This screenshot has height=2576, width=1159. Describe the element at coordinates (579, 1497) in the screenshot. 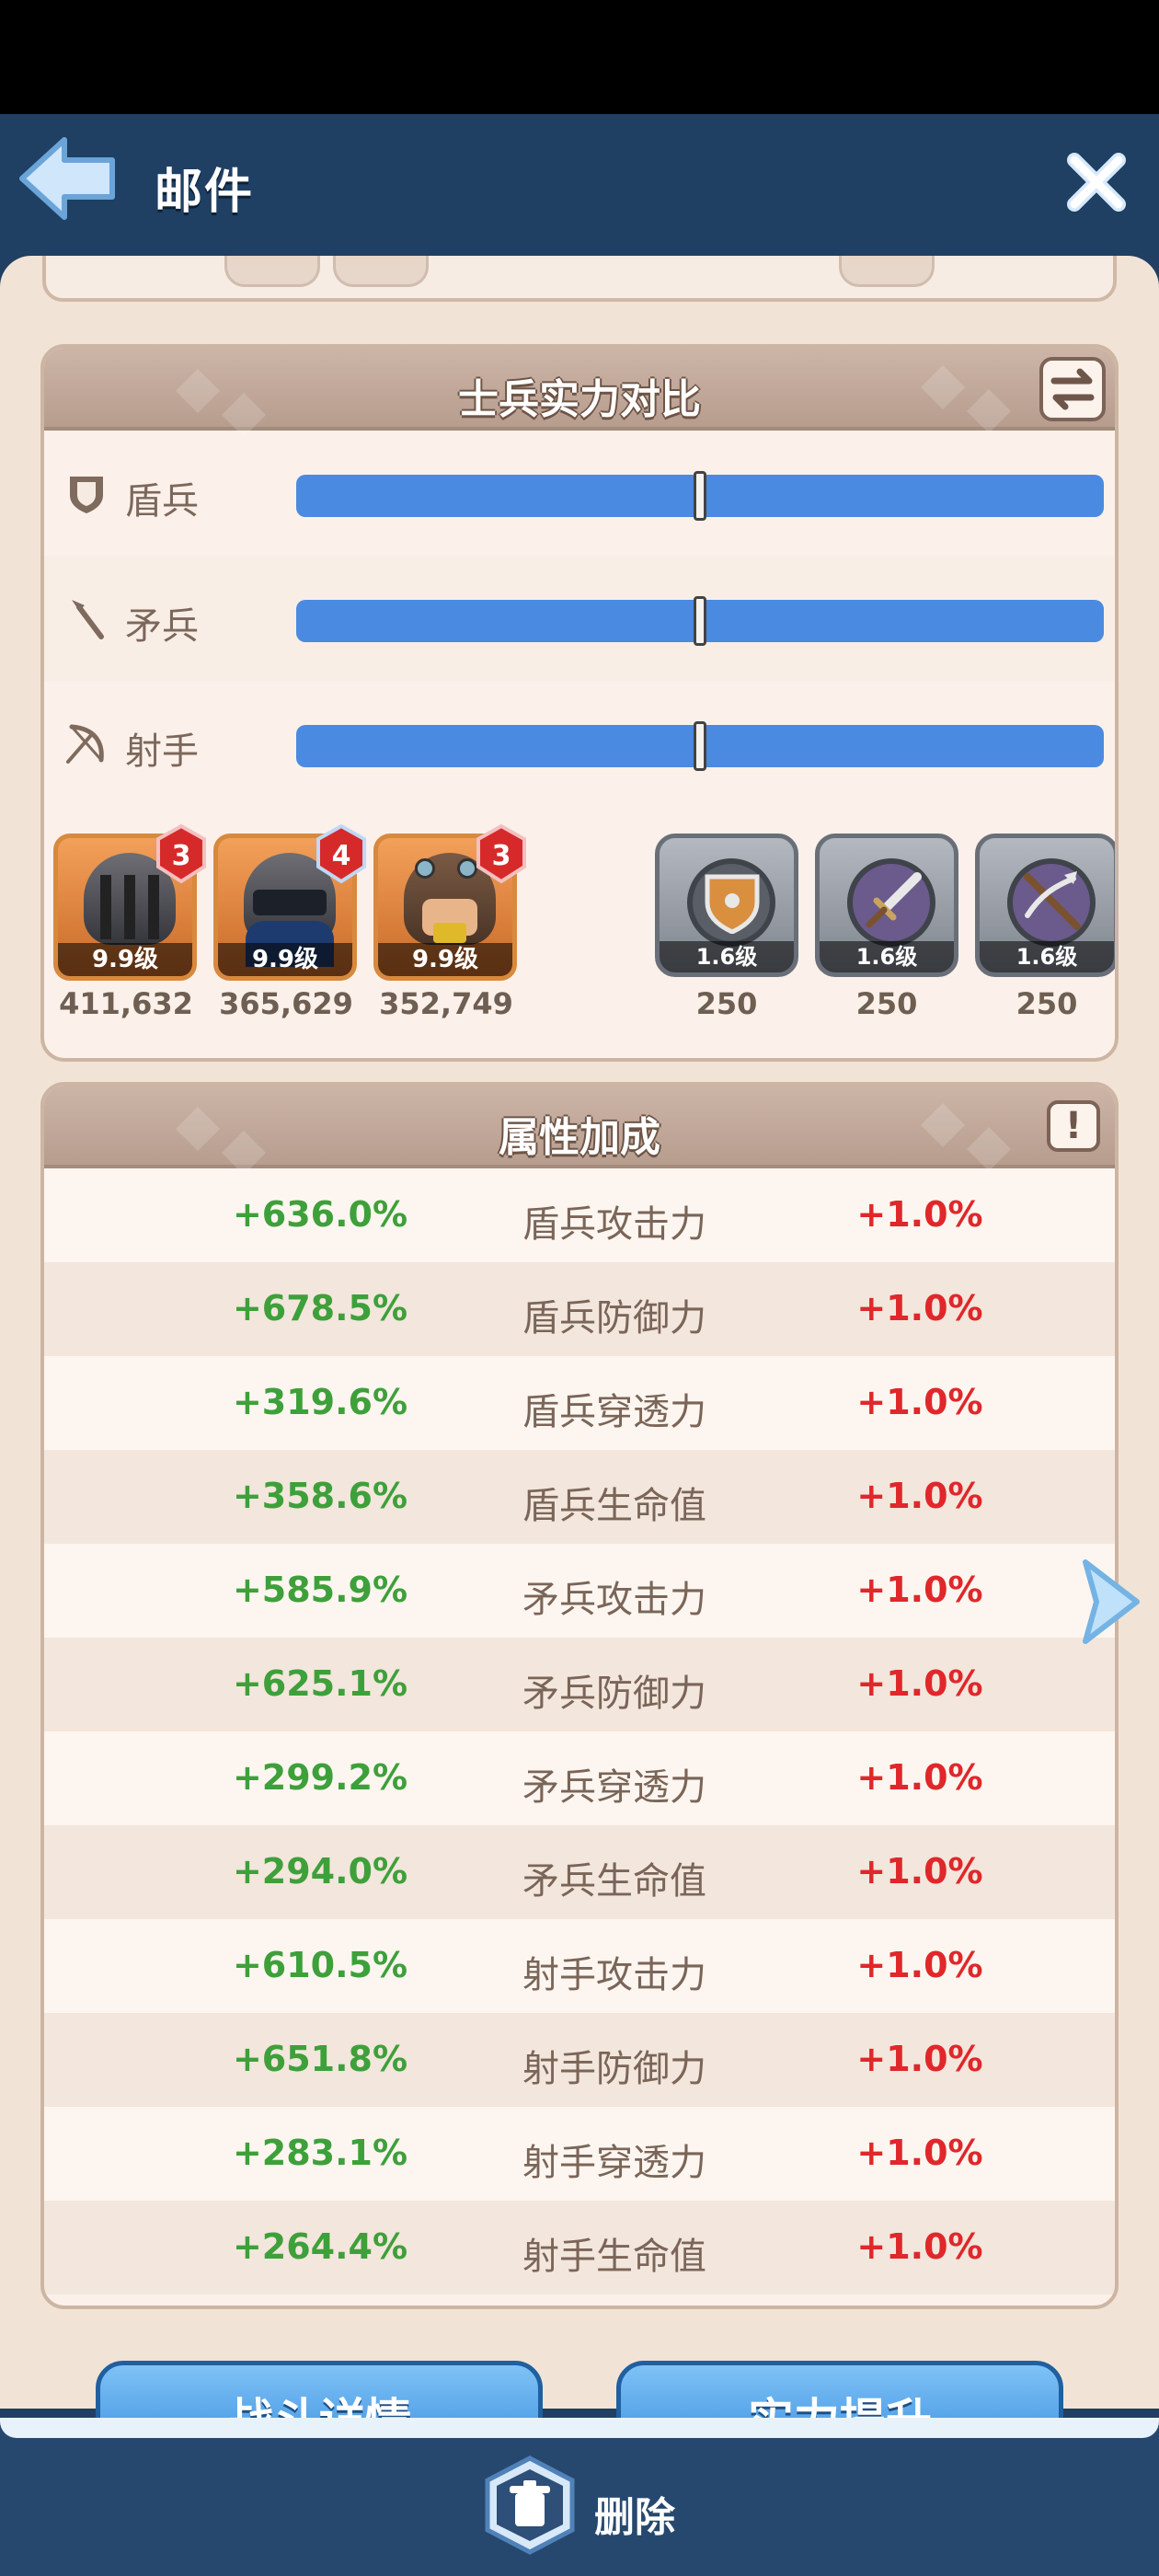

I see `attribute-row: +358.6% 盾兵生命值 +1.0%` at that location.